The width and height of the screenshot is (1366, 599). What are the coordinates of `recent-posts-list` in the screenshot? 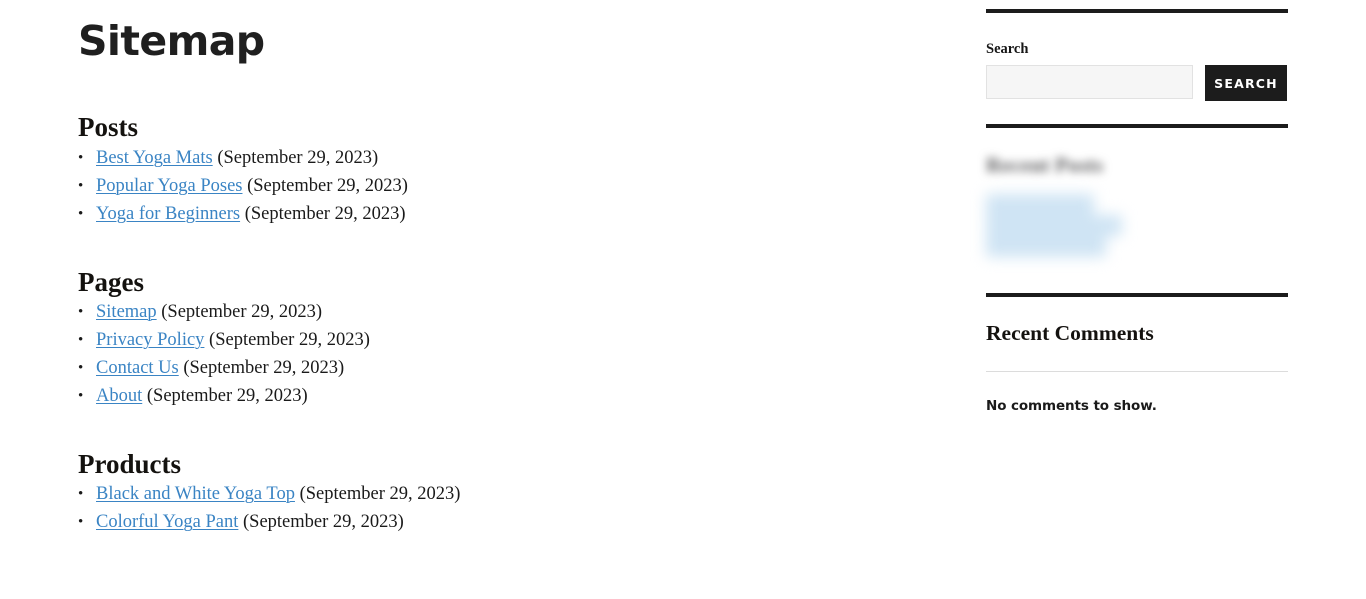 It's located at (1137, 225).